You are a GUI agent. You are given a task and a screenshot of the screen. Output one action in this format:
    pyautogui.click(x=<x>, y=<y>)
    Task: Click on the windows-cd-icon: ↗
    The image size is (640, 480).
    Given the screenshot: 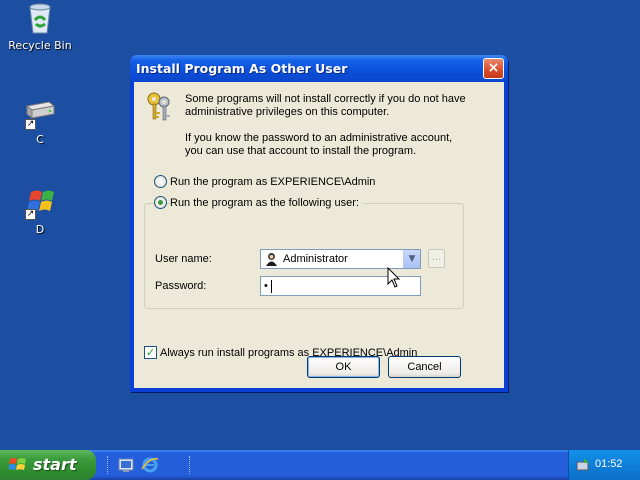 What is the action you would take?
    pyautogui.click(x=40, y=203)
    